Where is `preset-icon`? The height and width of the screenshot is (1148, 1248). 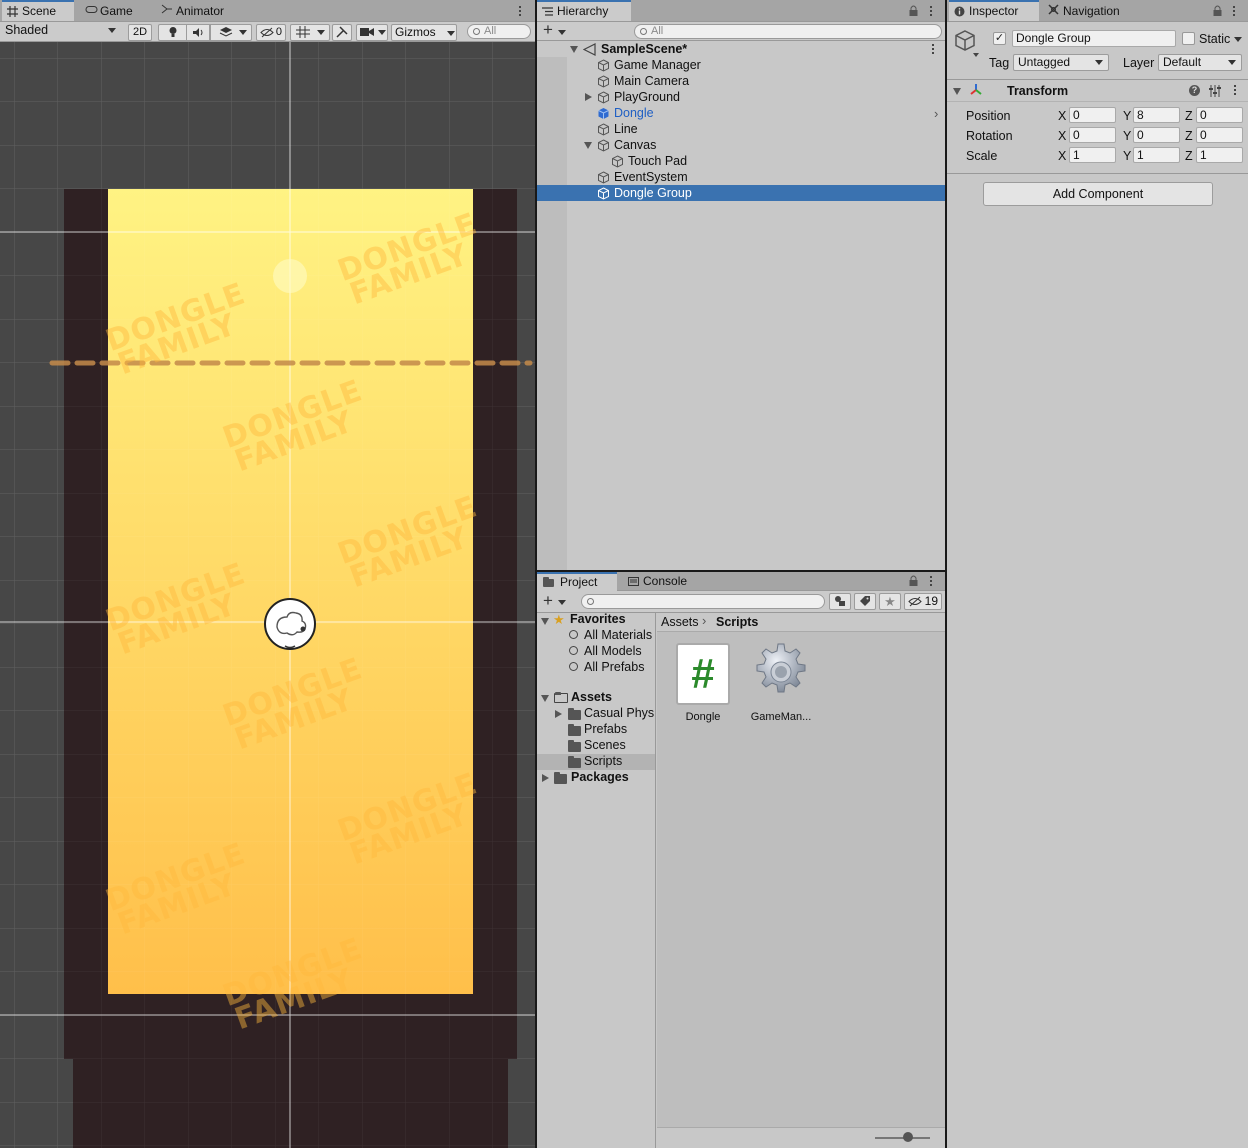
preset-icon is located at coordinates (1215, 91).